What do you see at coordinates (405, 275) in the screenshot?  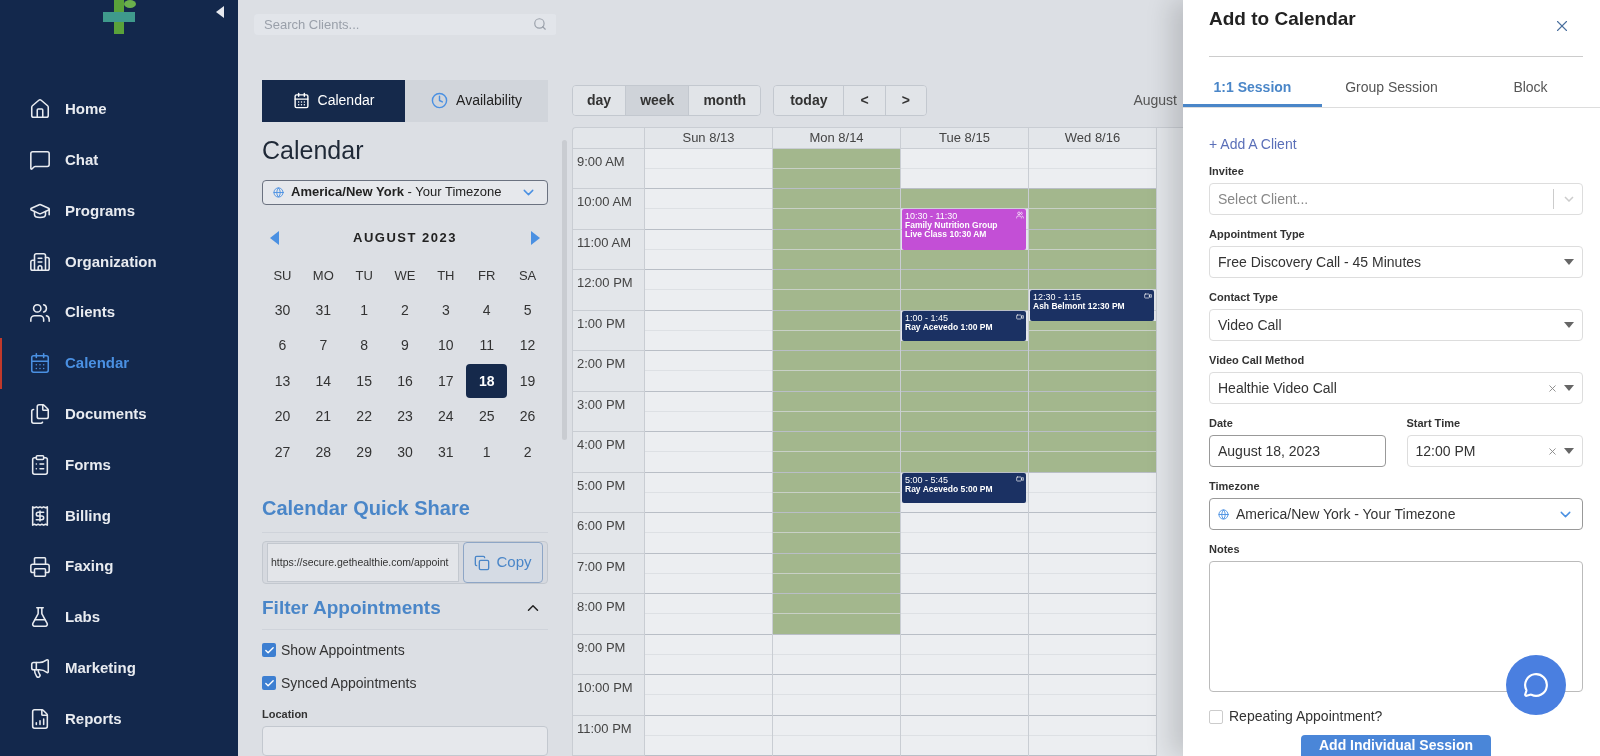 I see `weekday-label: WE` at bounding box center [405, 275].